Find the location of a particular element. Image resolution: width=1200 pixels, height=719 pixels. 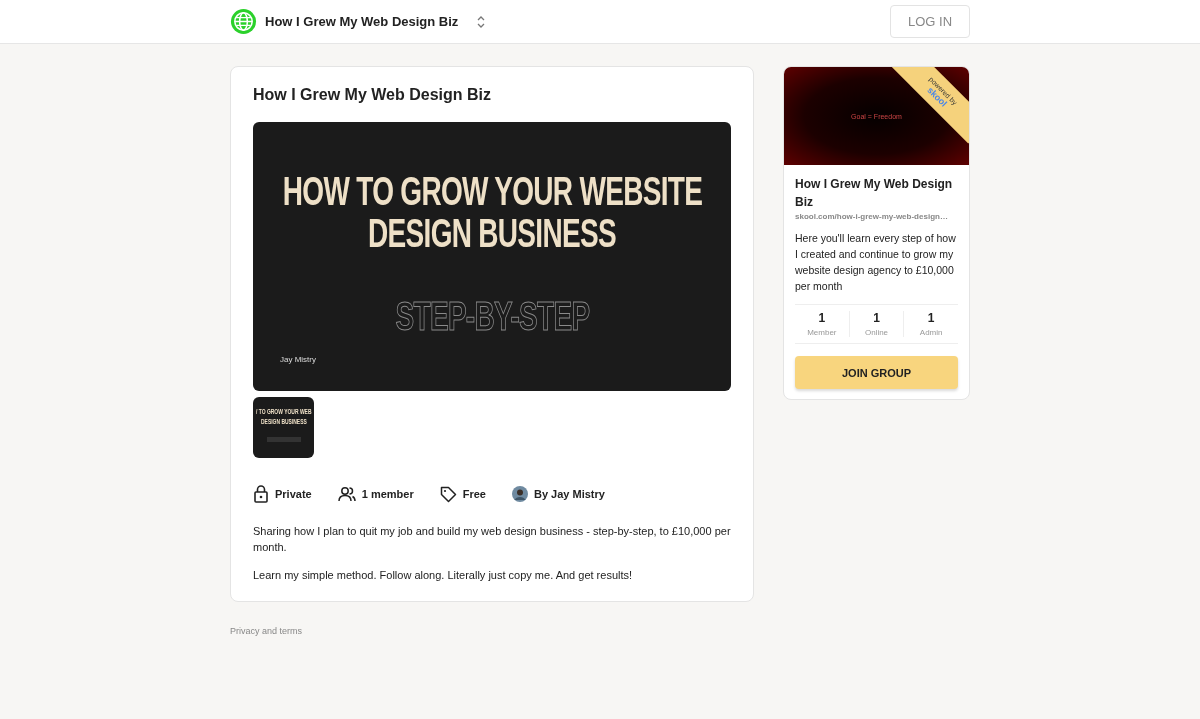

card-title: How I Grew My Web Design Biz is located at coordinates (874, 193).